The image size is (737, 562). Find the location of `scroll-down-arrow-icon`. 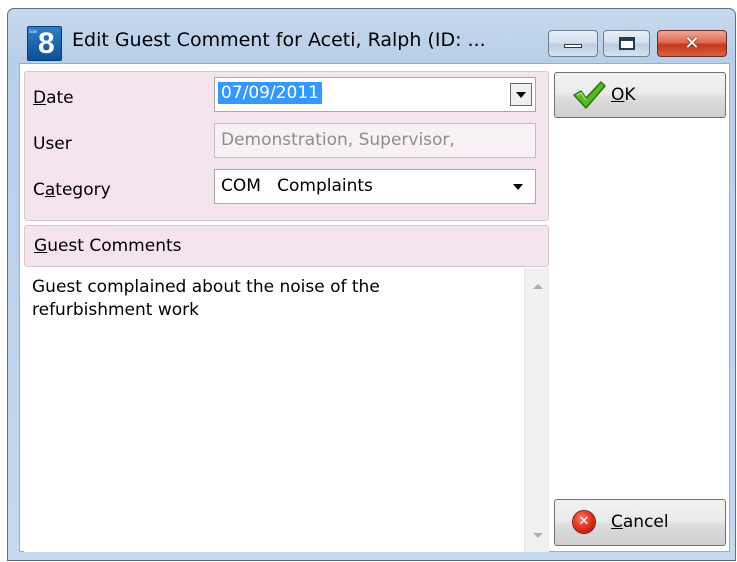

scroll-down-arrow-icon is located at coordinates (538, 535).